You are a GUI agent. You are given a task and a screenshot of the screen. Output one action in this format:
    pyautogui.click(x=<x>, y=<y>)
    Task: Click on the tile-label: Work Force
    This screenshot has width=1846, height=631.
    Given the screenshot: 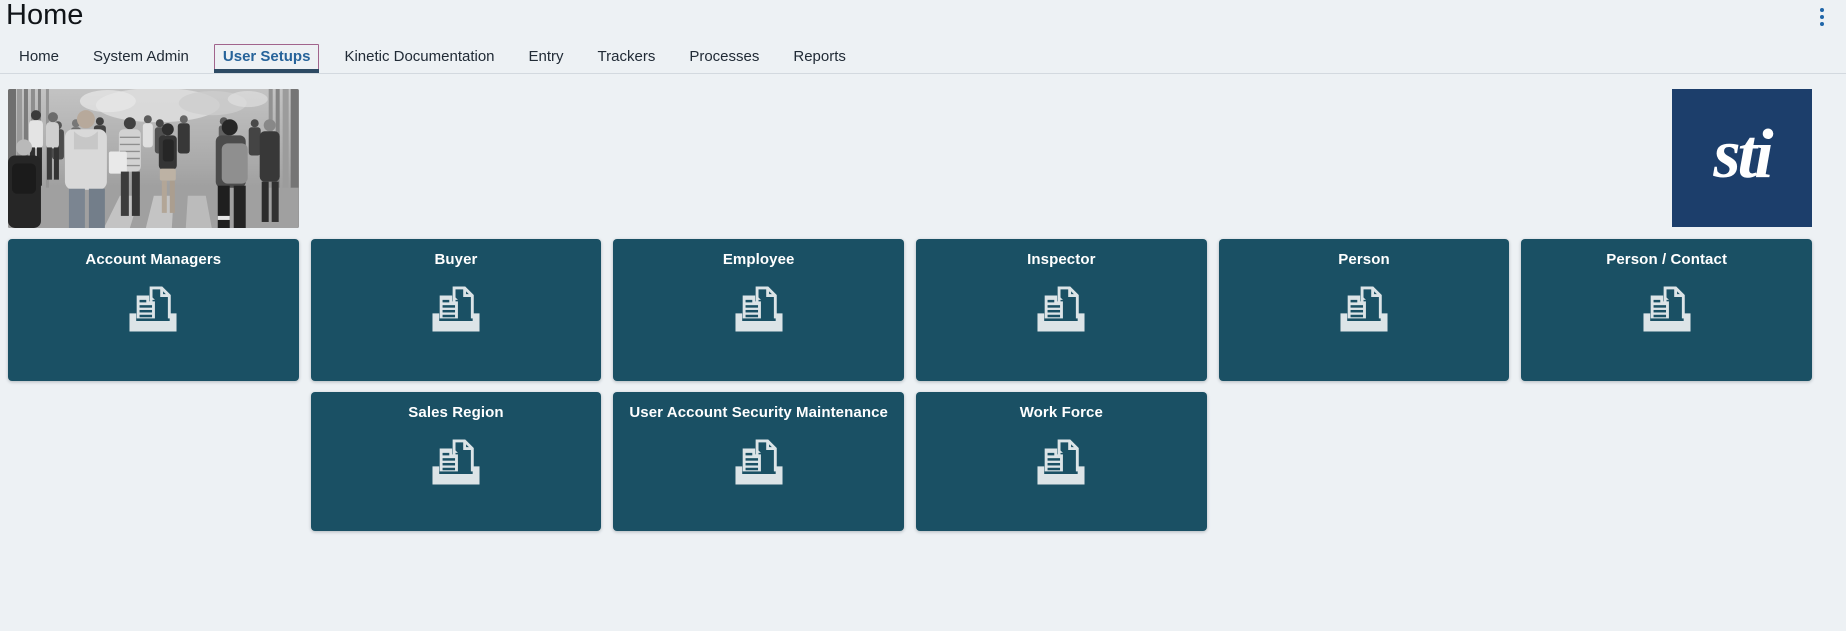 What is the action you would take?
    pyautogui.click(x=1061, y=412)
    